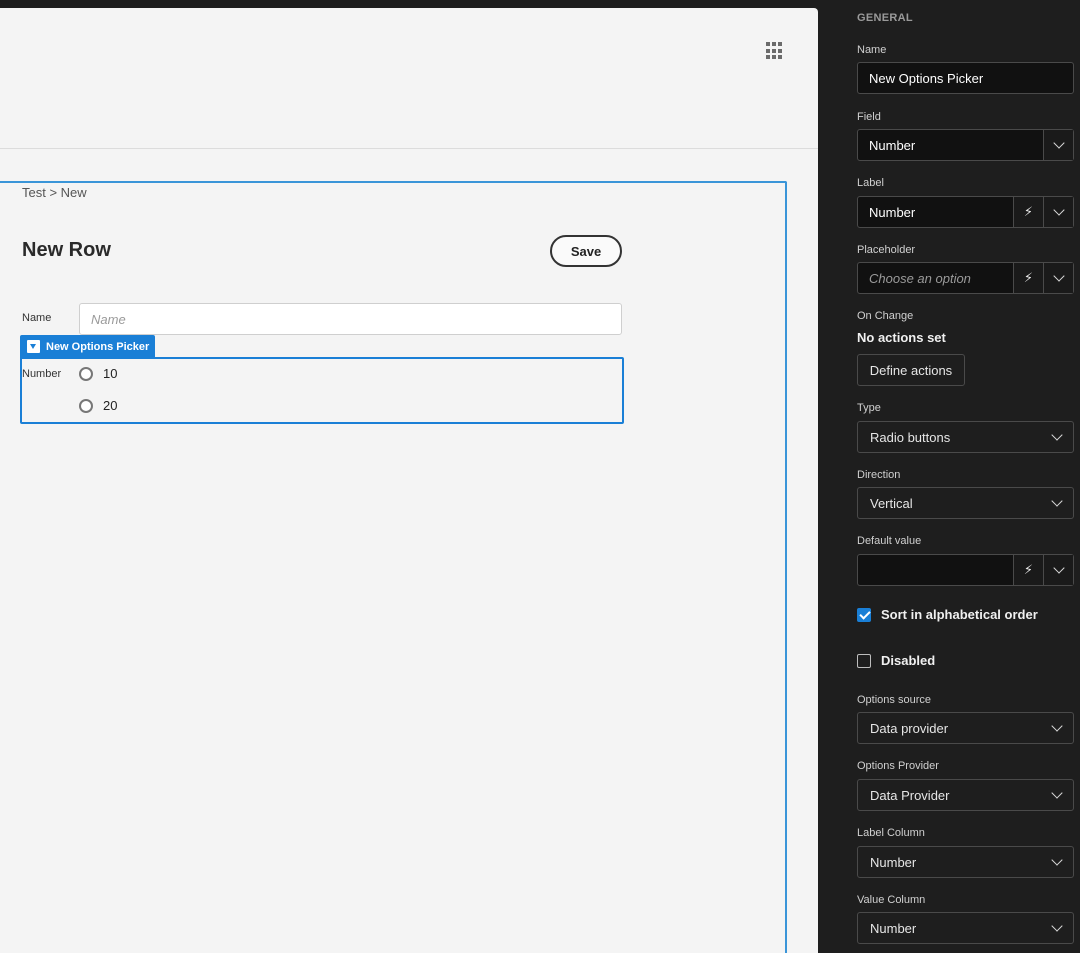  What do you see at coordinates (827, 476) in the screenshot?
I see `panel-divider` at bounding box center [827, 476].